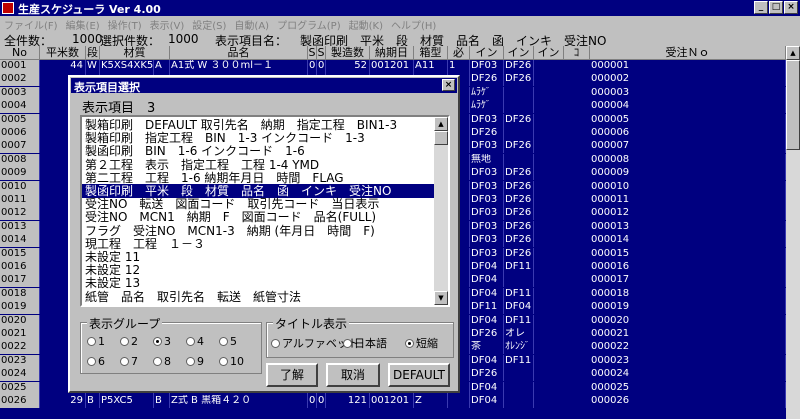  What do you see at coordinates (20, 348) in the screenshot?
I see `row-no: 0022` at bounding box center [20, 348].